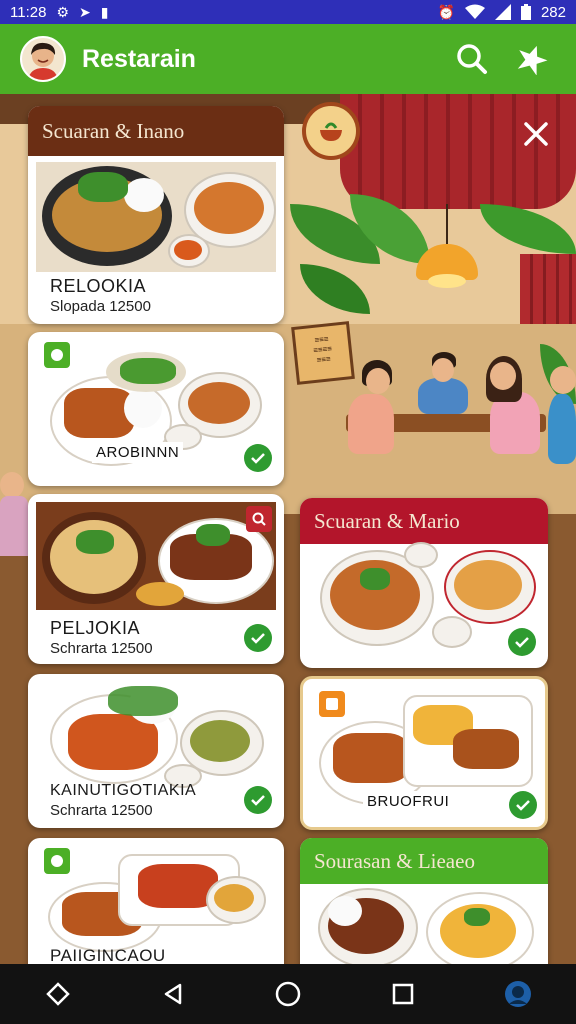 This screenshot has width=576, height=1024. What do you see at coordinates (113, 130) in the screenshot?
I see `card-header-text: Scuaran & Inano` at bounding box center [113, 130].